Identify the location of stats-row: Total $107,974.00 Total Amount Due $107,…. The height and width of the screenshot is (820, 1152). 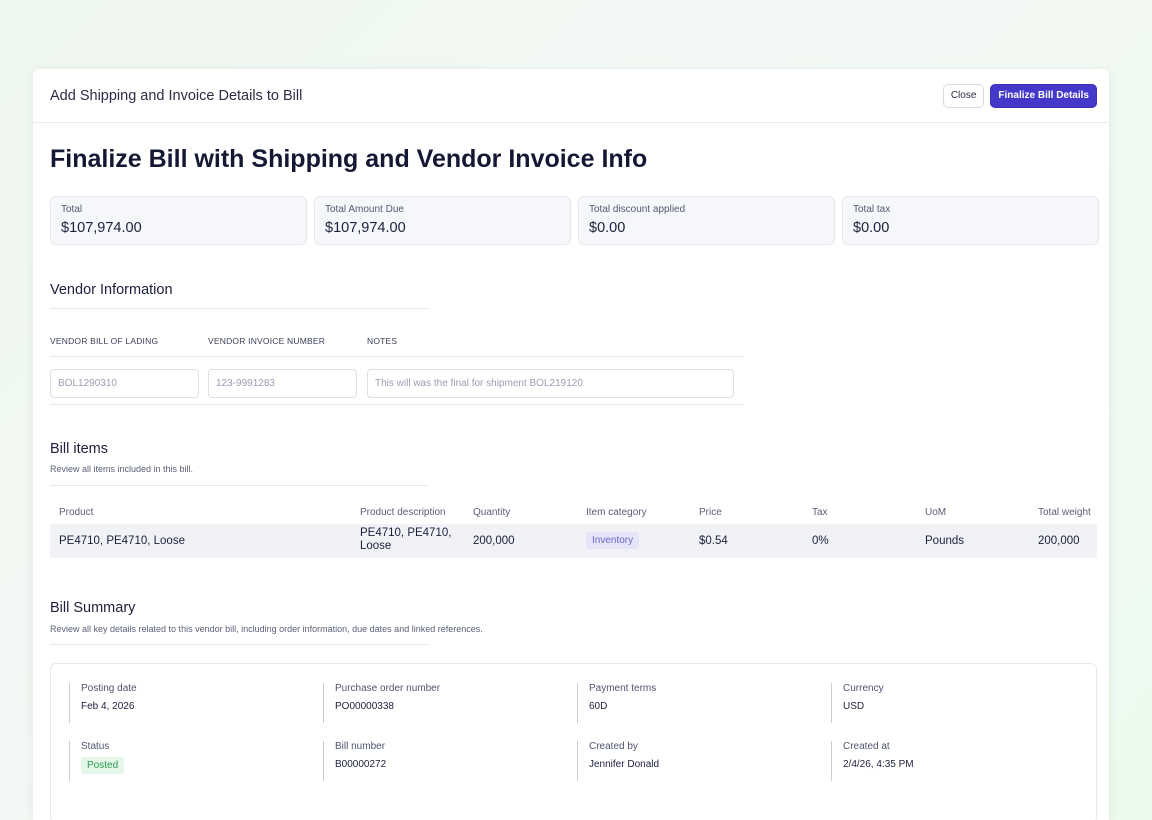
(574, 220).